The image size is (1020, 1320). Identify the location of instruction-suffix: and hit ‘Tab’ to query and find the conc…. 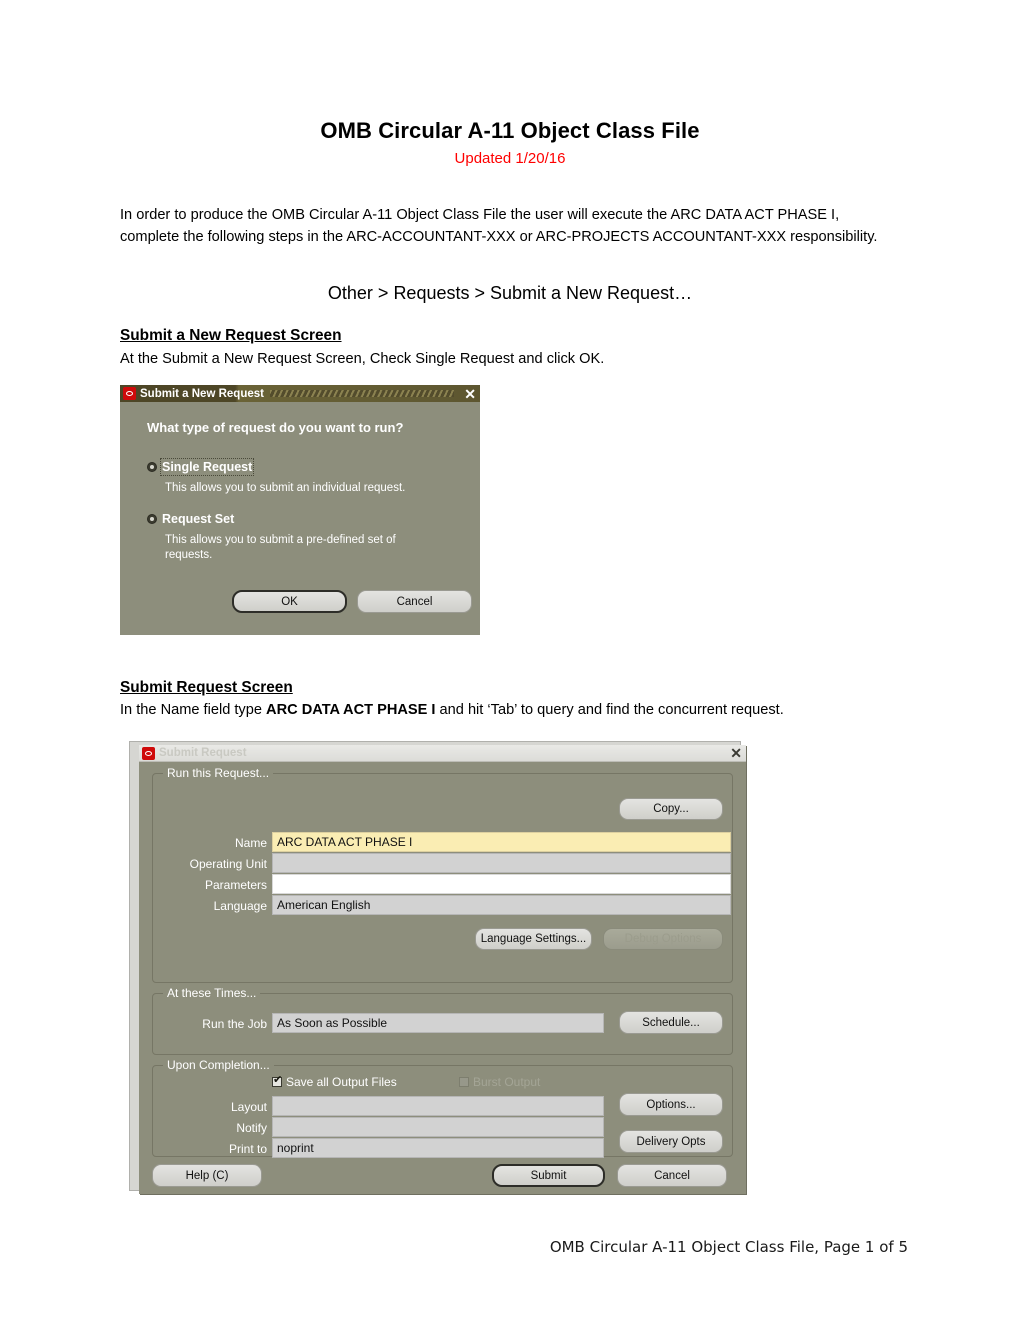
(609, 710).